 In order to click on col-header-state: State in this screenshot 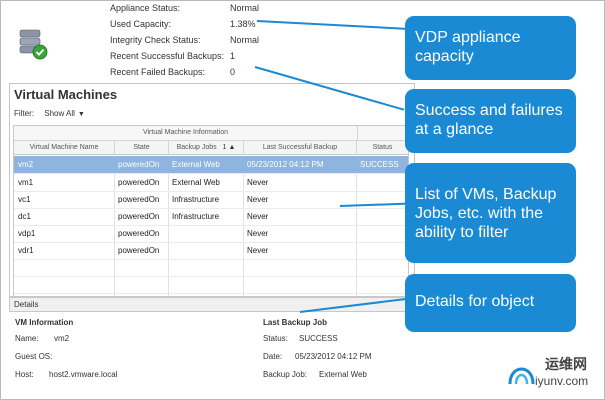, I will do `click(142, 148)`.